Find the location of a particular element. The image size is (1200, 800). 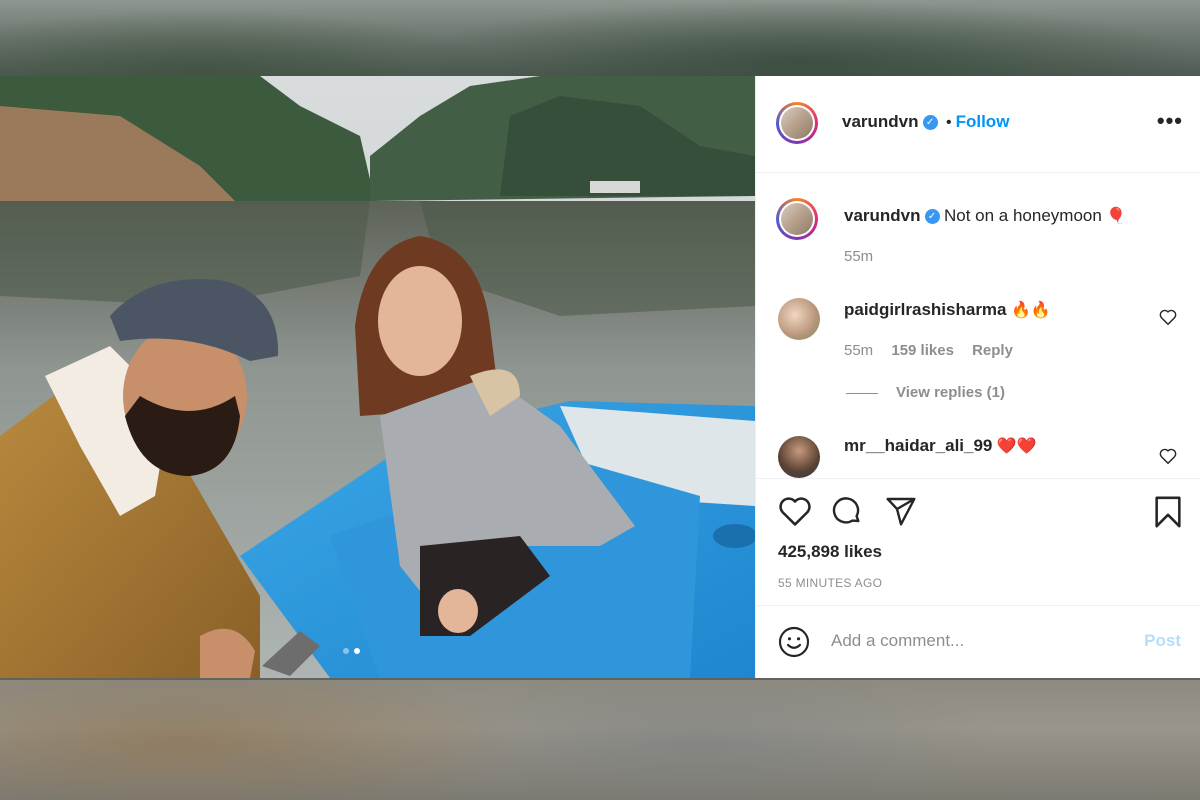

more-options-icon: ••• is located at coordinates (1170, 121).